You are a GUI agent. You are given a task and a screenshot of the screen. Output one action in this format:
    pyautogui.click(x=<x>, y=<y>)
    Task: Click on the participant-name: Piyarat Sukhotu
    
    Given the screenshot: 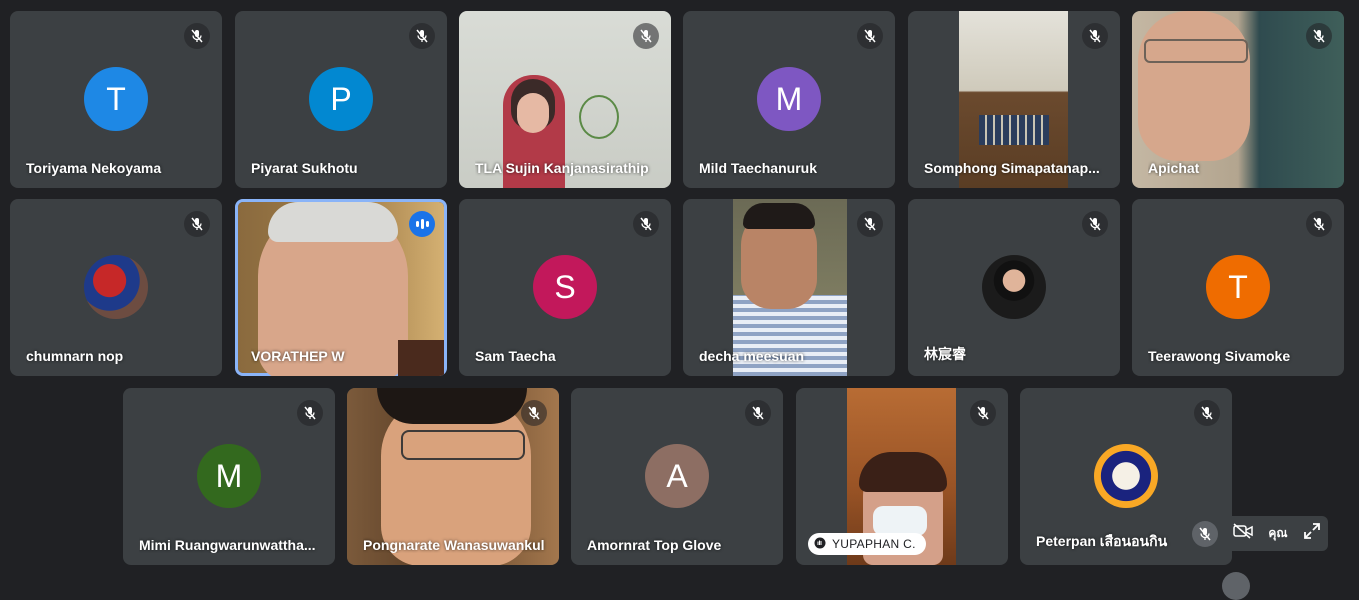 What is the action you would take?
    pyautogui.click(x=304, y=168)
    